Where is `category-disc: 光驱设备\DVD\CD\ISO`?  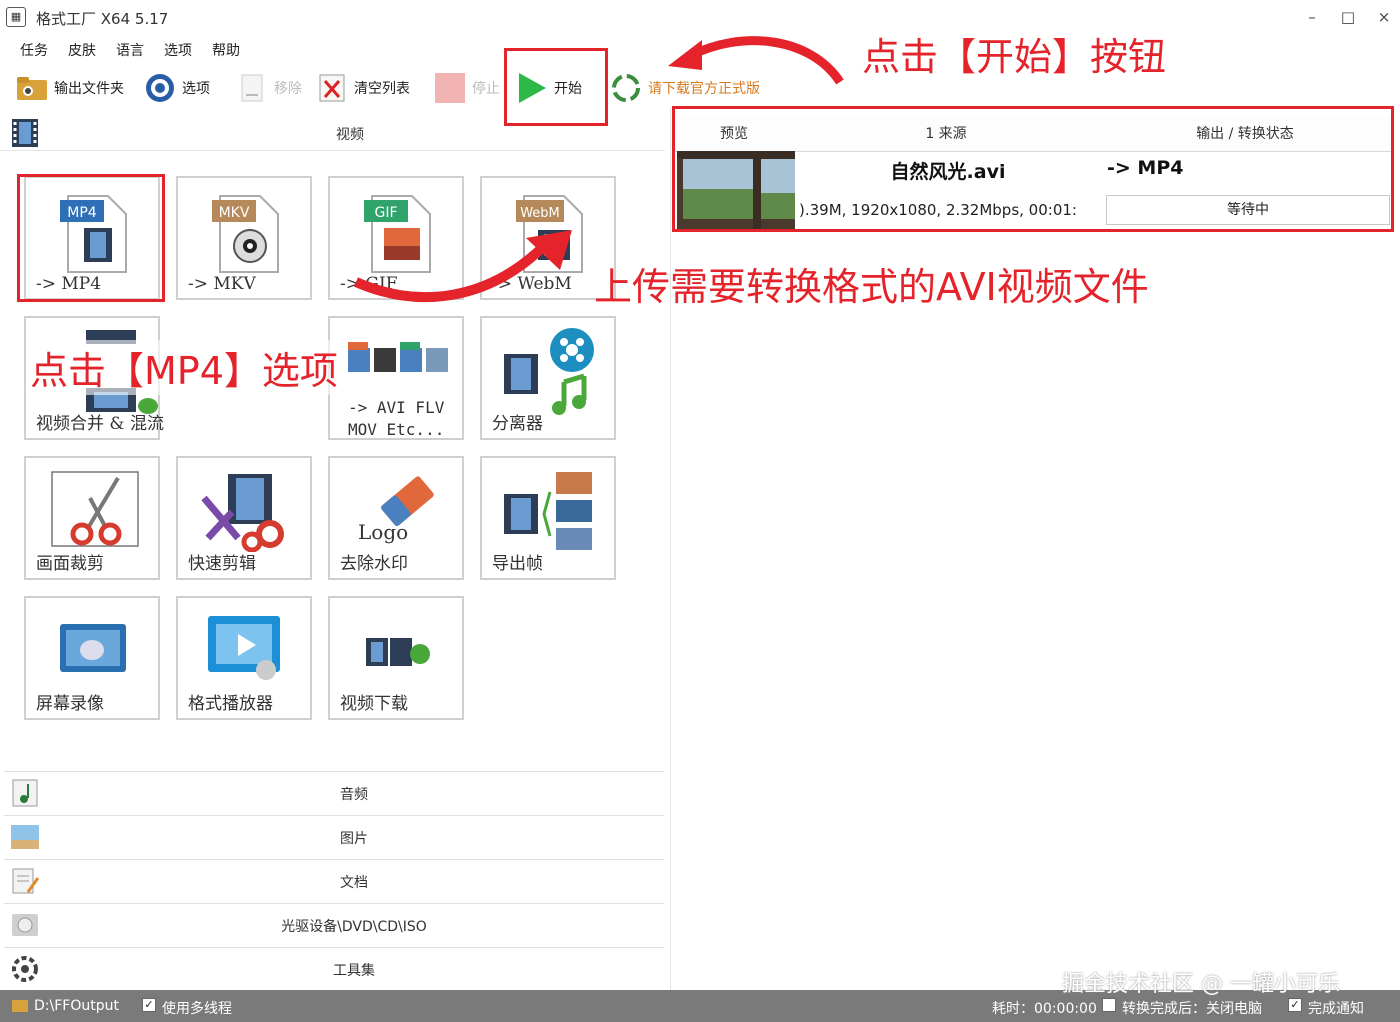
category-disc: 光驱设备\DVD\CD\ISO is located at coordinates (334, 925).